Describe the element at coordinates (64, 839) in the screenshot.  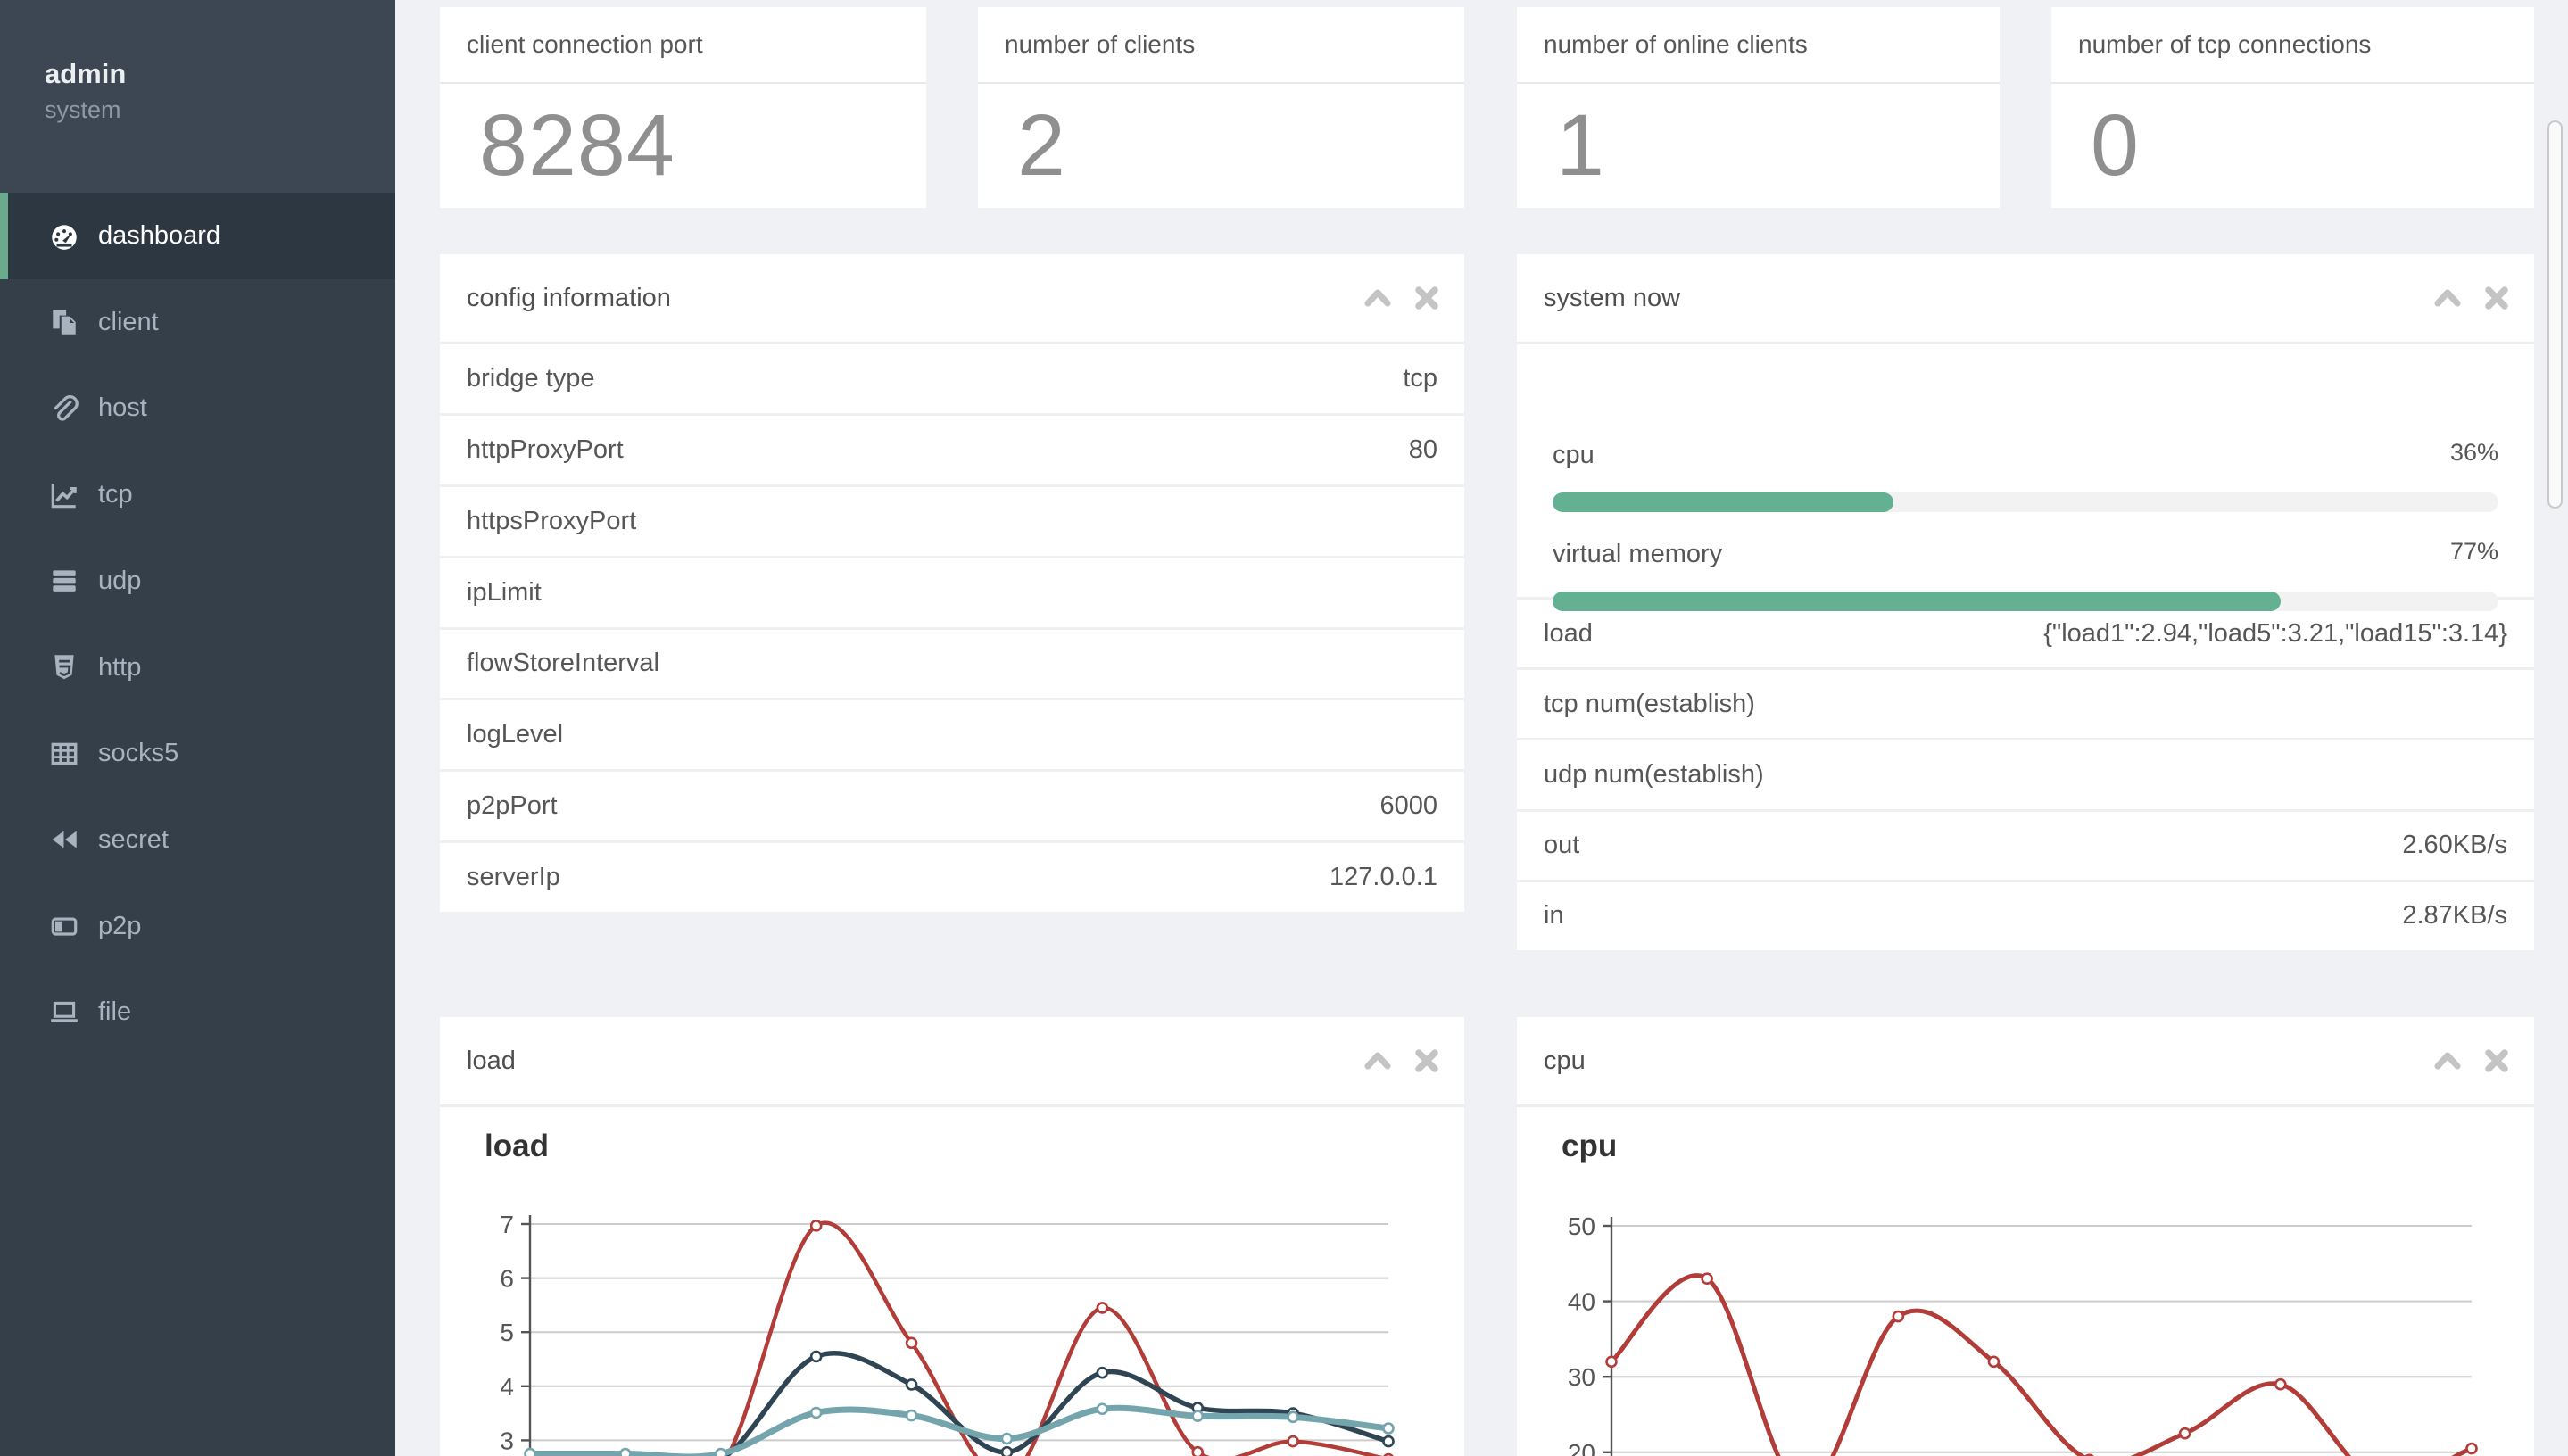
I see `backward-icon` at that location.